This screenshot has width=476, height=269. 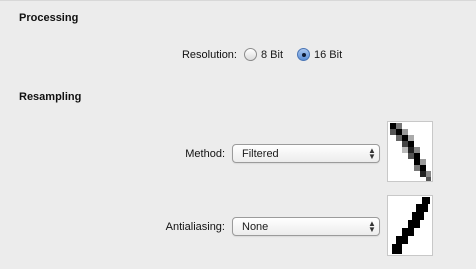 What do you see at coordinates (328, 55) in the screenshot?
I see `radio-16-bit-label: 16 Bit` at bounding box center [328, 55].